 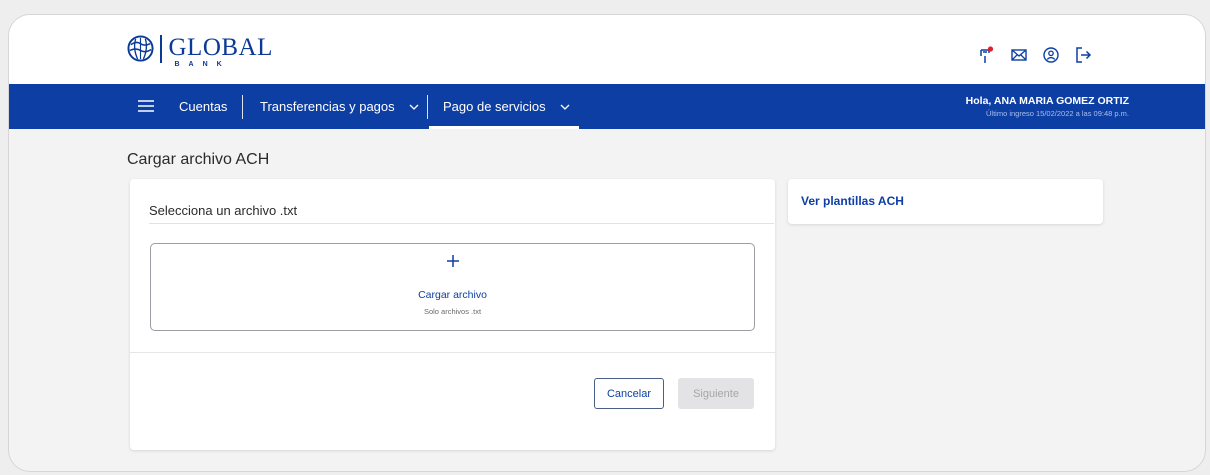 What do you see at coordinates (161, 49) in the screenshot?
I see `logo-divider` at bounding box center [161, 49].